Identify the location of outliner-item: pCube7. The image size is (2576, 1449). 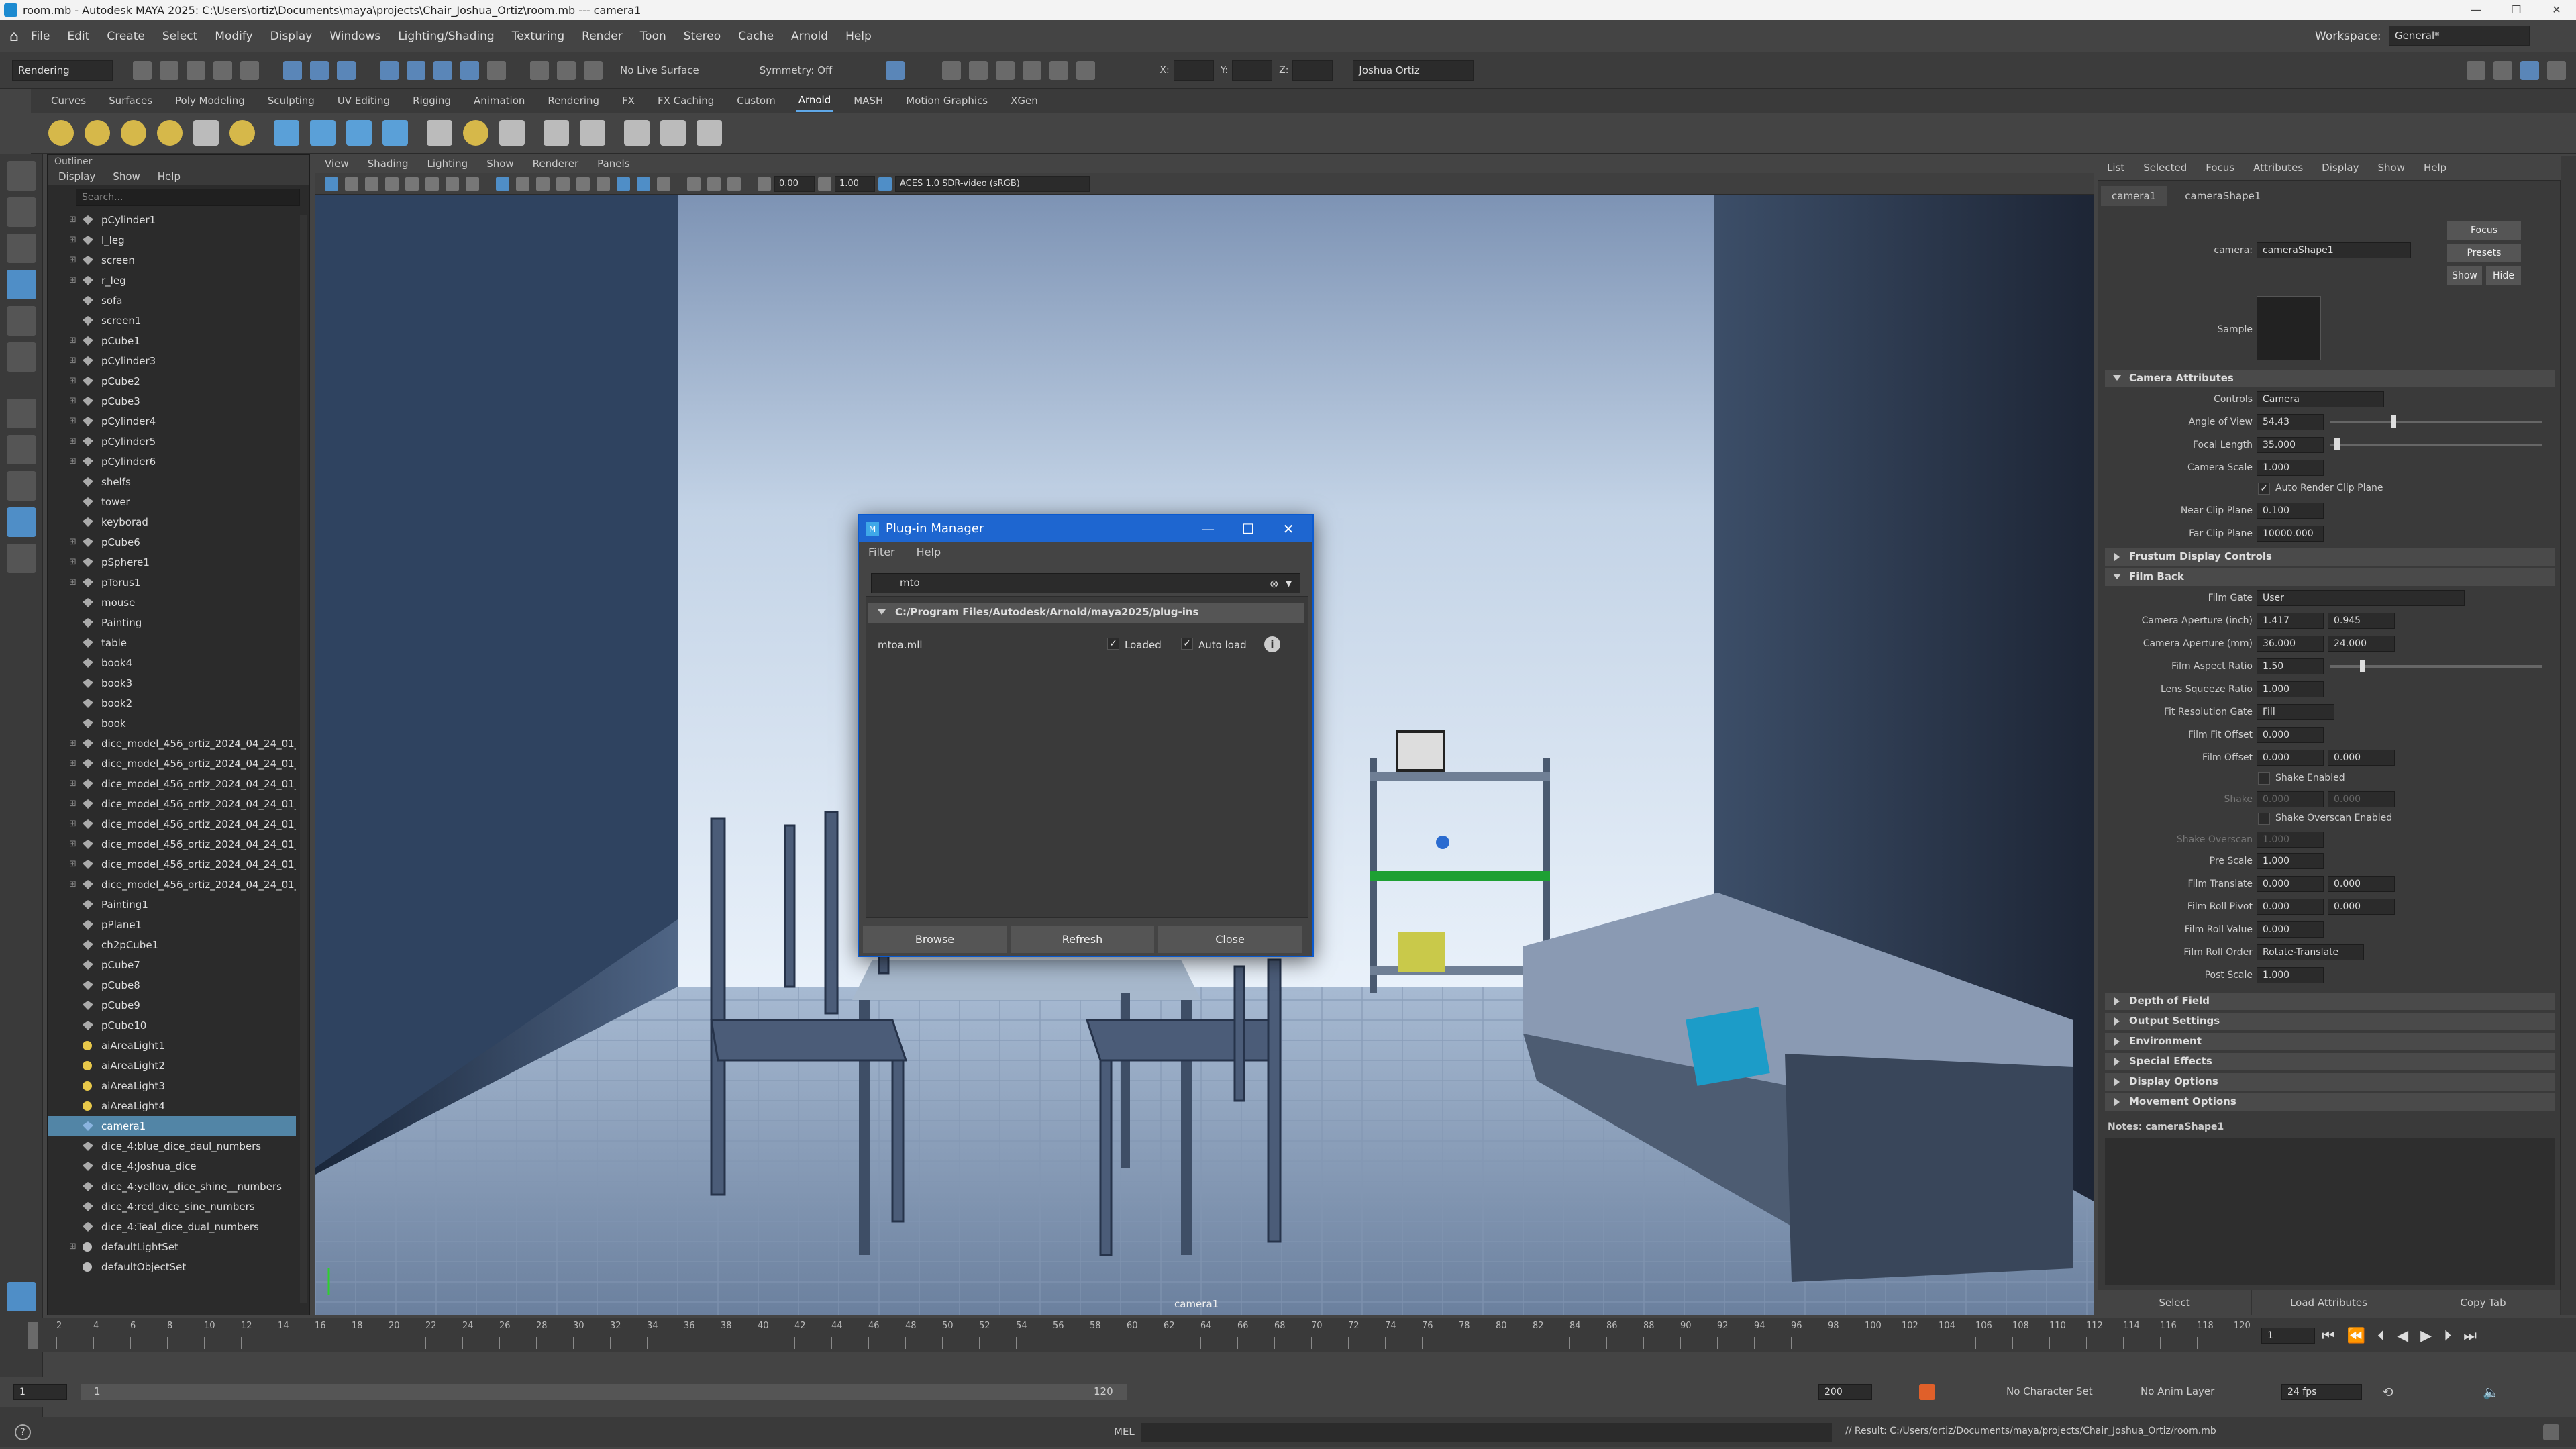
(172, 965).